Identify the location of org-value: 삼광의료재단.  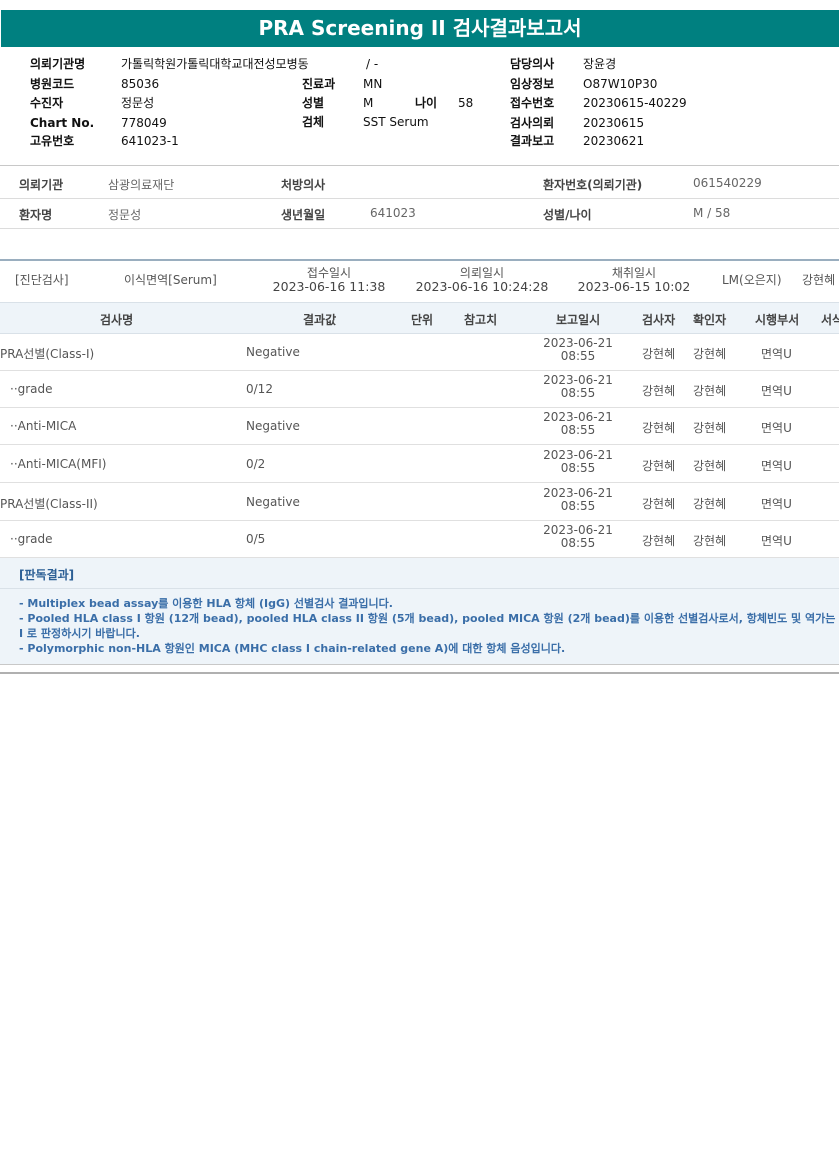
(141, 185).